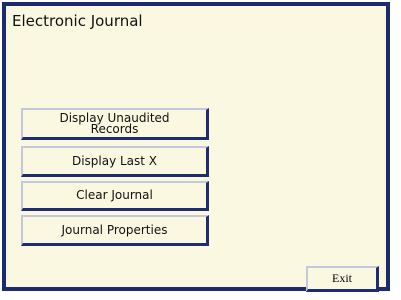 This screenshot has width=401, height=300. Describe the element at coordinates (114, 128) in the screenshot. I see `display-unaudited-label-line2: Records` at that location.